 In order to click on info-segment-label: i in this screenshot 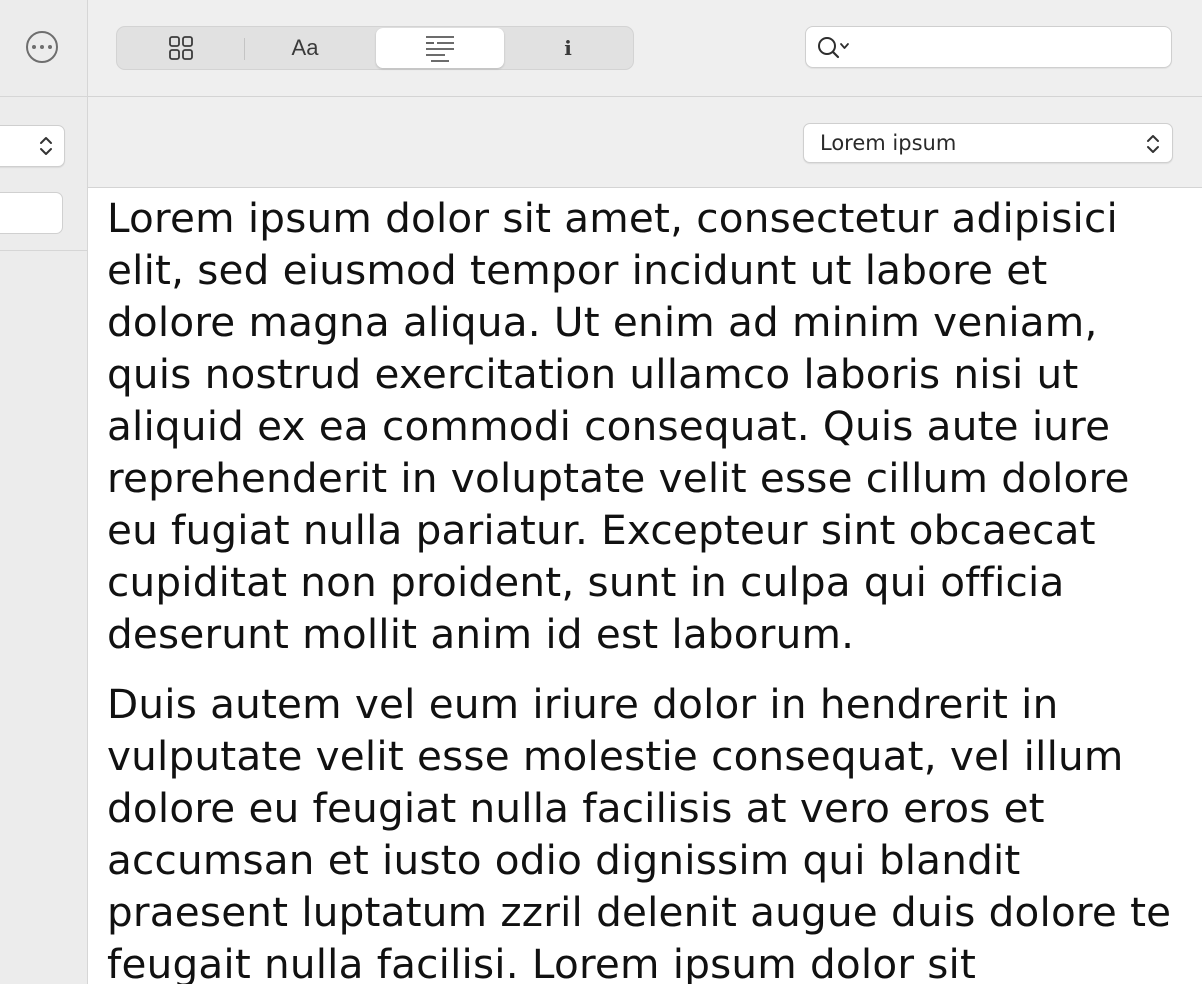, I will do `click(568, 48)`.